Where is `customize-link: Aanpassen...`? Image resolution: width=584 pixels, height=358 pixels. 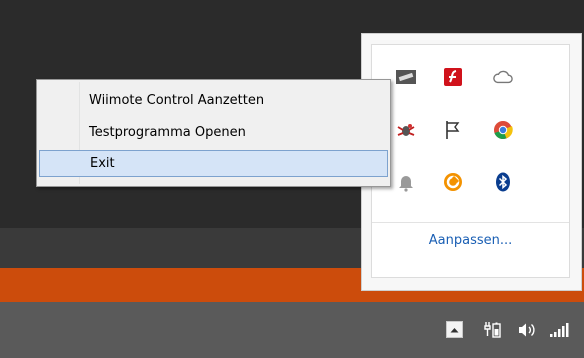
customize-link: Aanpassen... is located at coordinates (470, 240).